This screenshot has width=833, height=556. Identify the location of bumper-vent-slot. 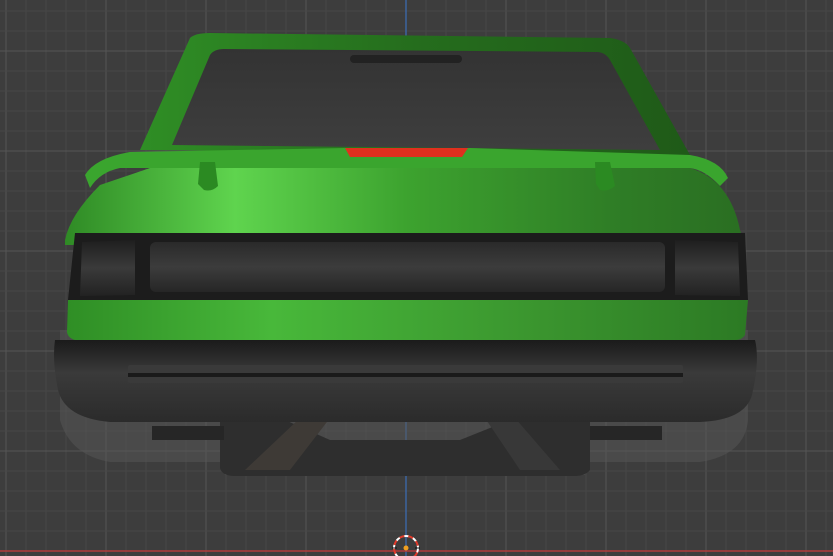
(405, 375).